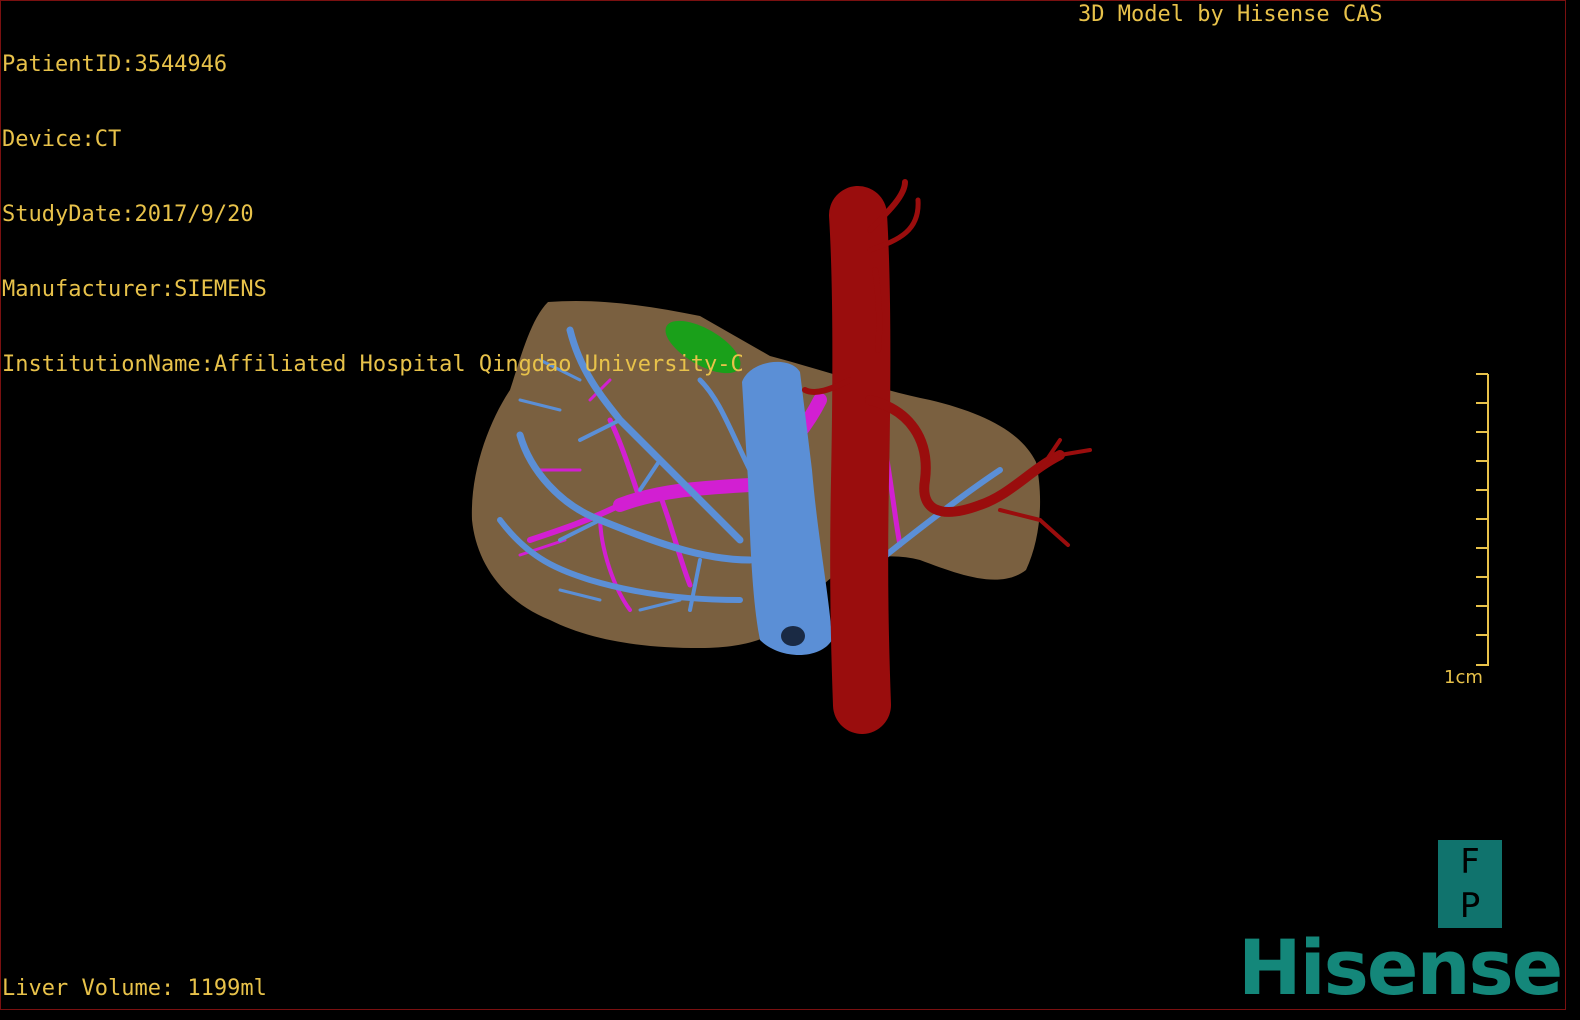  Describe the element at coordinates (134, 988) in the screenshot. I see `liver-volume-text: Liver Volume: 1199ml` at that location.